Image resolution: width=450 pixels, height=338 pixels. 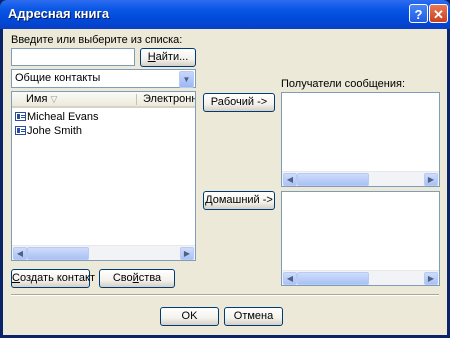 What do you see at coordinates (225, 295) in the screenshot?
I see `bottom-separator` at bounding box center [225, 295].